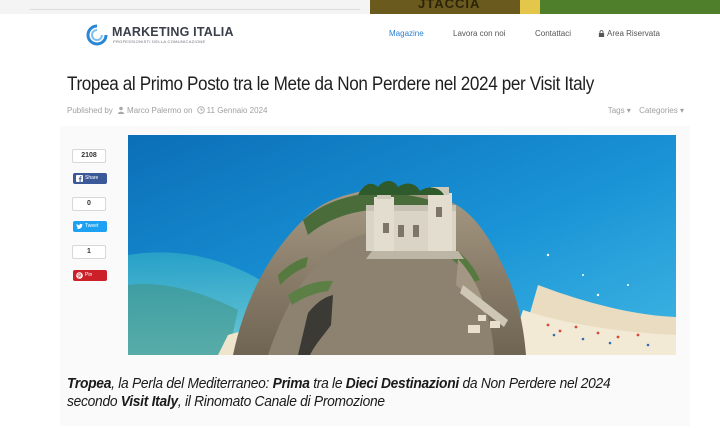 Image resolution: width=720 pixels, height=428 pixels. What do you see at coordinates (159, 41) in the screenshot?
I see `logo-tagline: PROFESSIONISTI DELLA COMUNICAZIONE` at bounding box center [159, 41].